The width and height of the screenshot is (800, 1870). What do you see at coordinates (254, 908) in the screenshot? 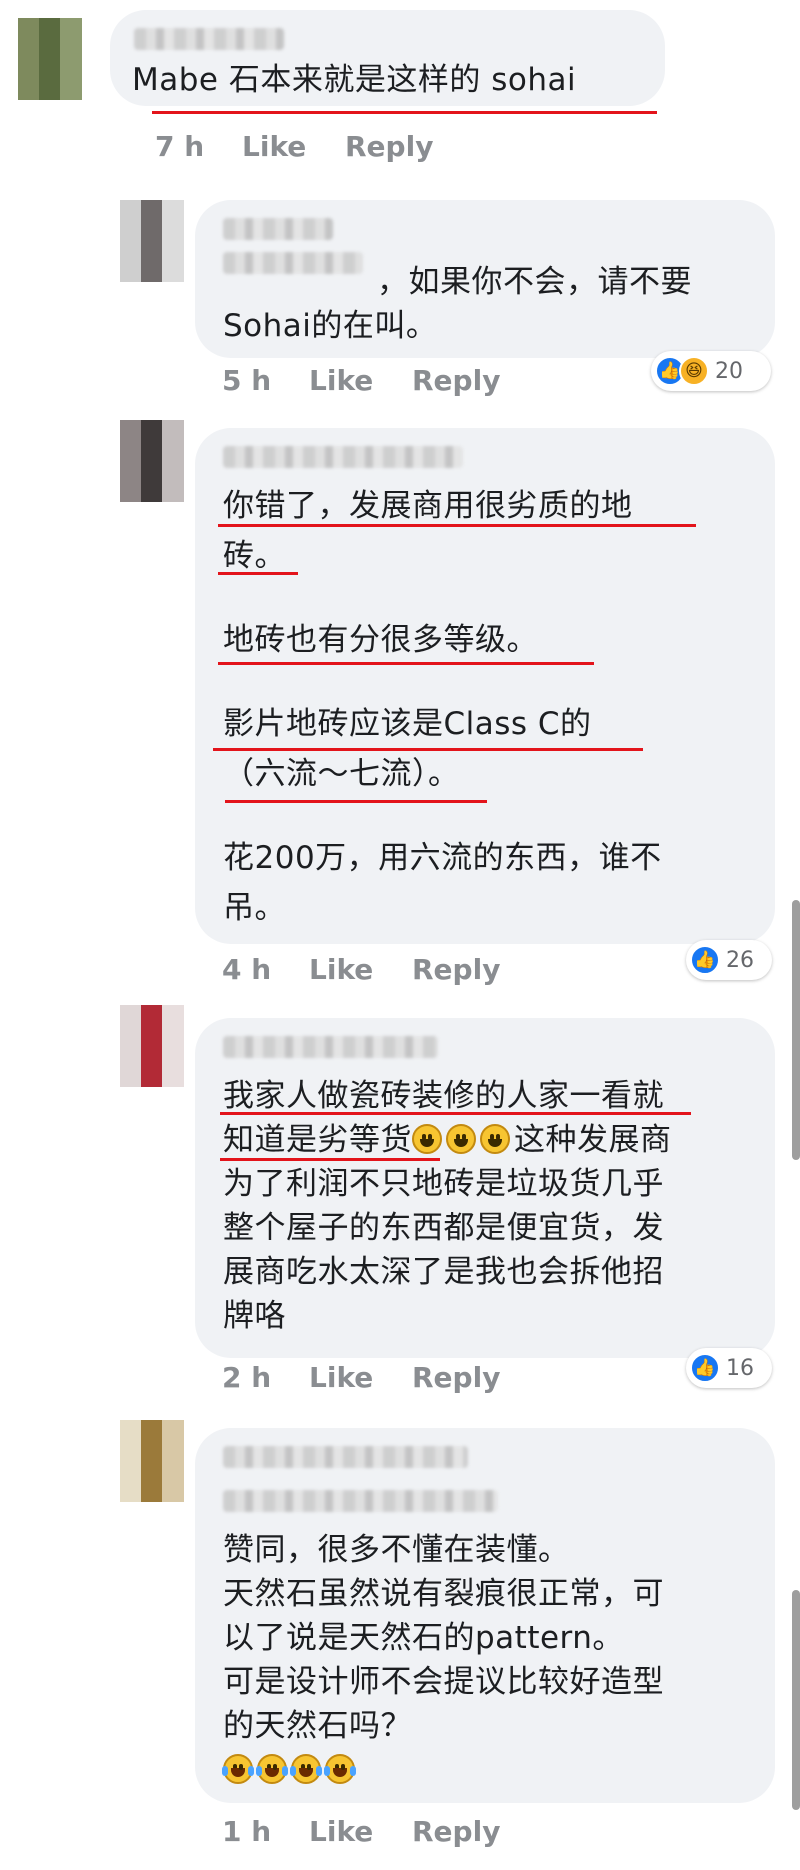
I see `comment-text-line: 吊。` at bounding box center [254, 908].